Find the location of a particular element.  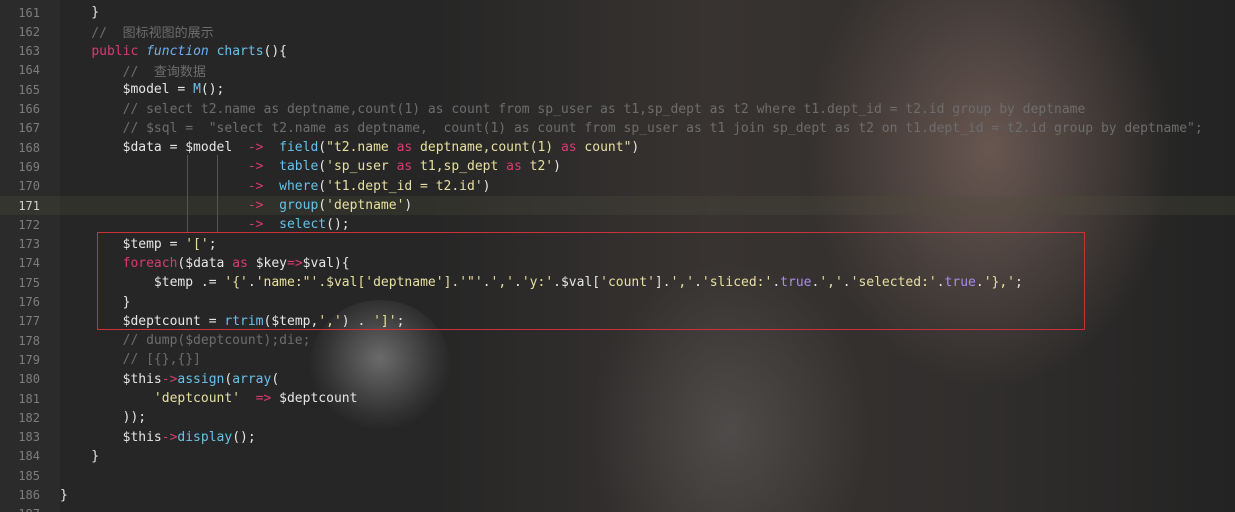

line-number: 185 is located at coordinates (29, 475).